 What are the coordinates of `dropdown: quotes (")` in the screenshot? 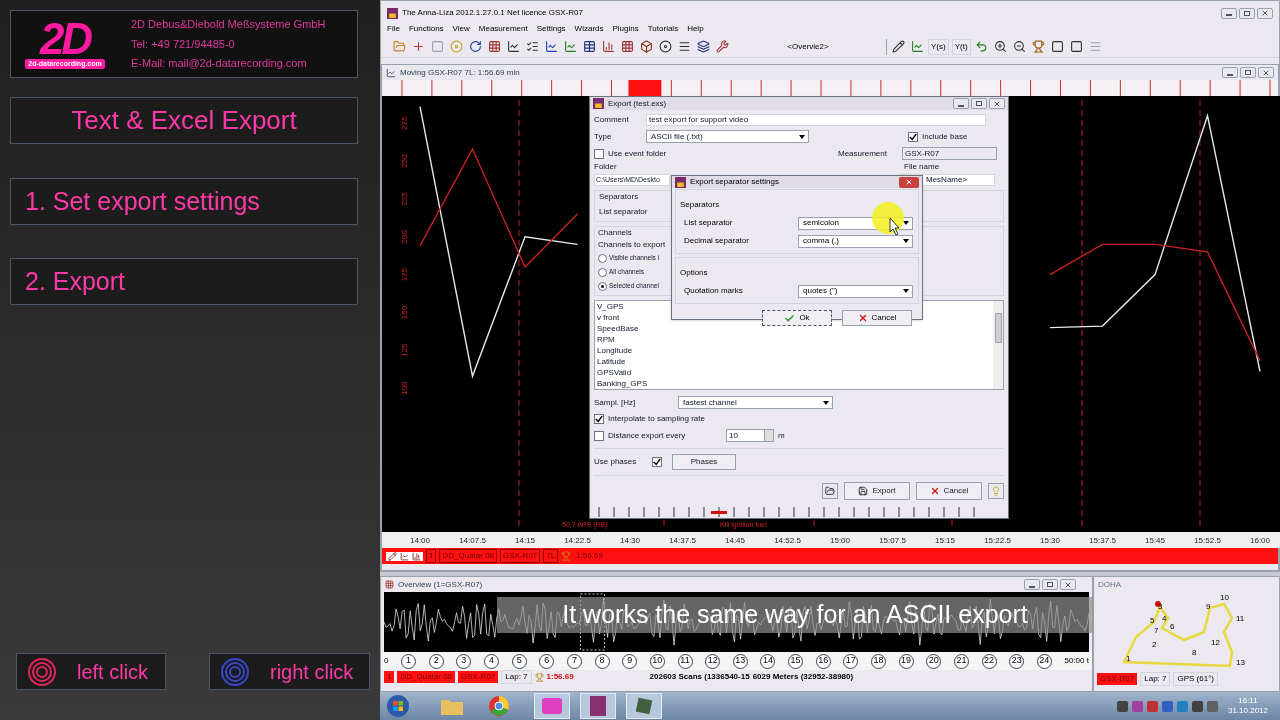 It's located at (855, 291).